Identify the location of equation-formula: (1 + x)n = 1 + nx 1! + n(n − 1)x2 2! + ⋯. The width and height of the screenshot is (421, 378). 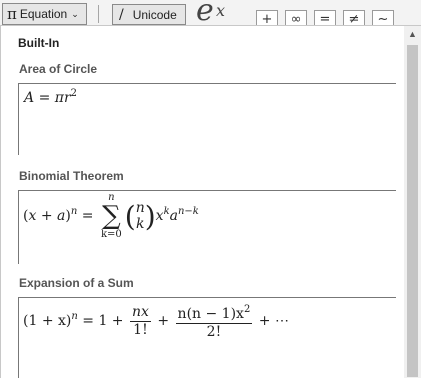
(156, 321).